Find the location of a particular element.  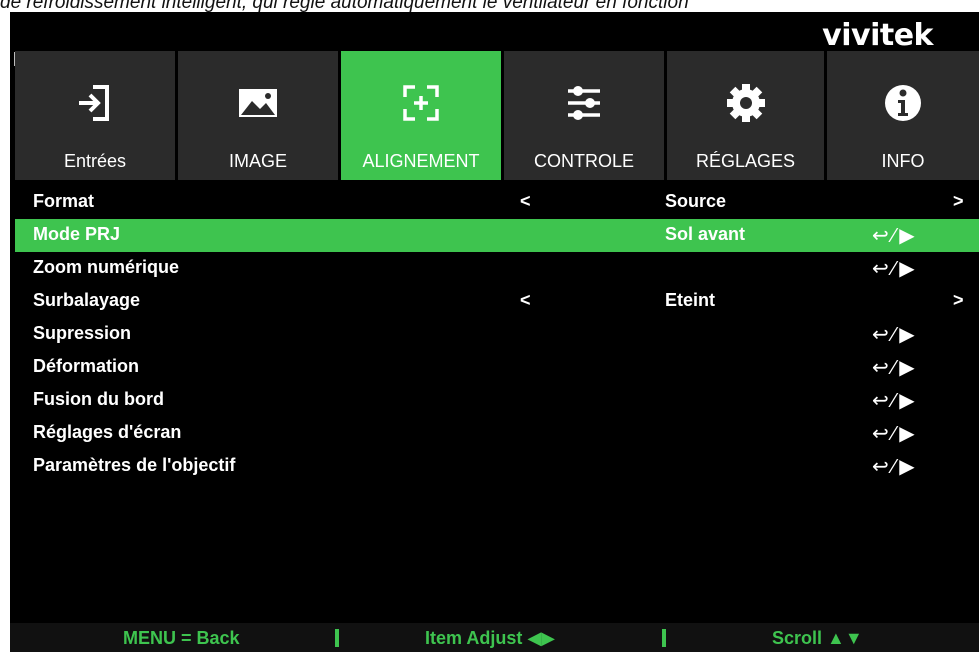

menu-item-format: Format < Source > is located at coordinates (497, 202).